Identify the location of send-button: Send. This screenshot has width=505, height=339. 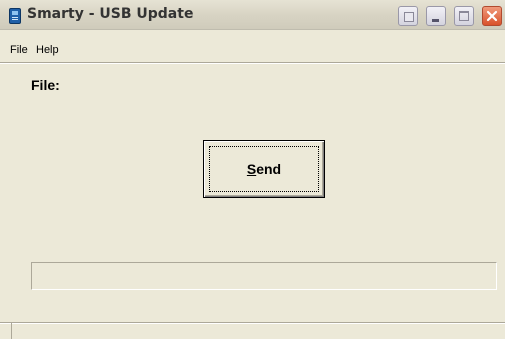
(264, 169).